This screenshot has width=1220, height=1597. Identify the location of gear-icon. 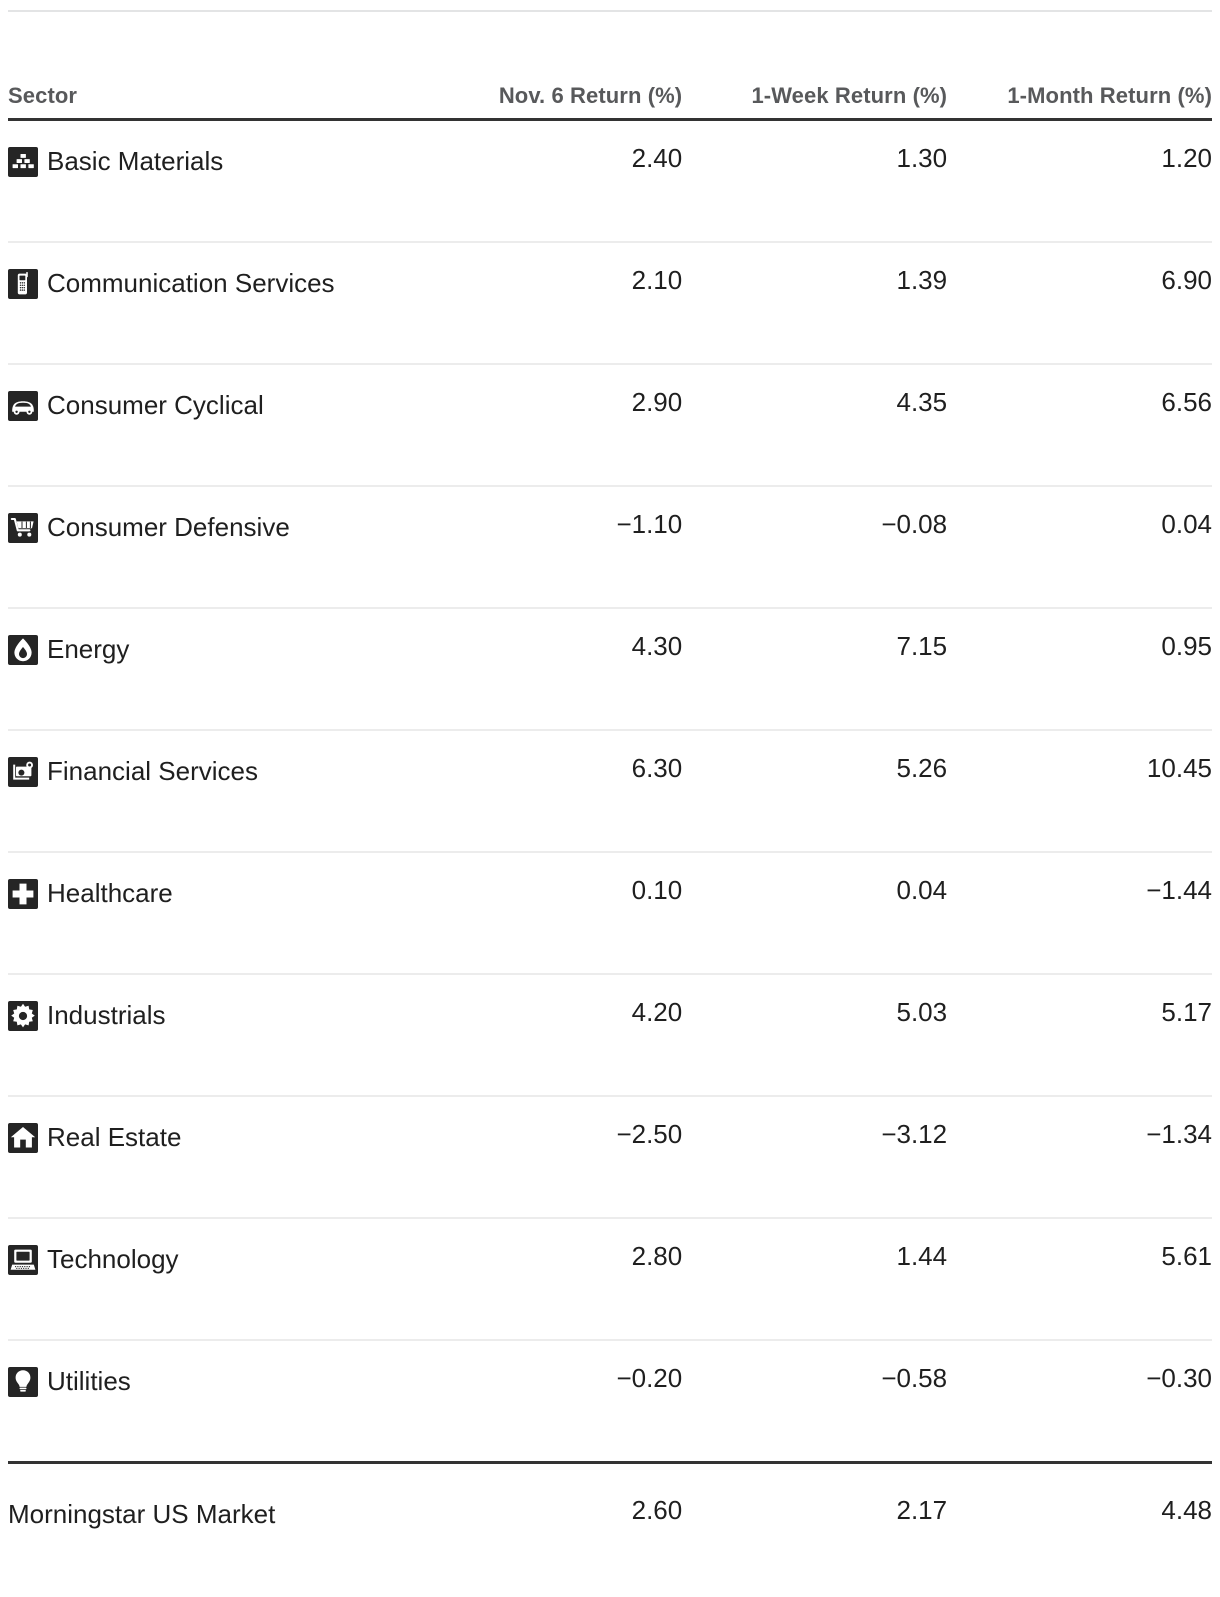
(23, 1016).